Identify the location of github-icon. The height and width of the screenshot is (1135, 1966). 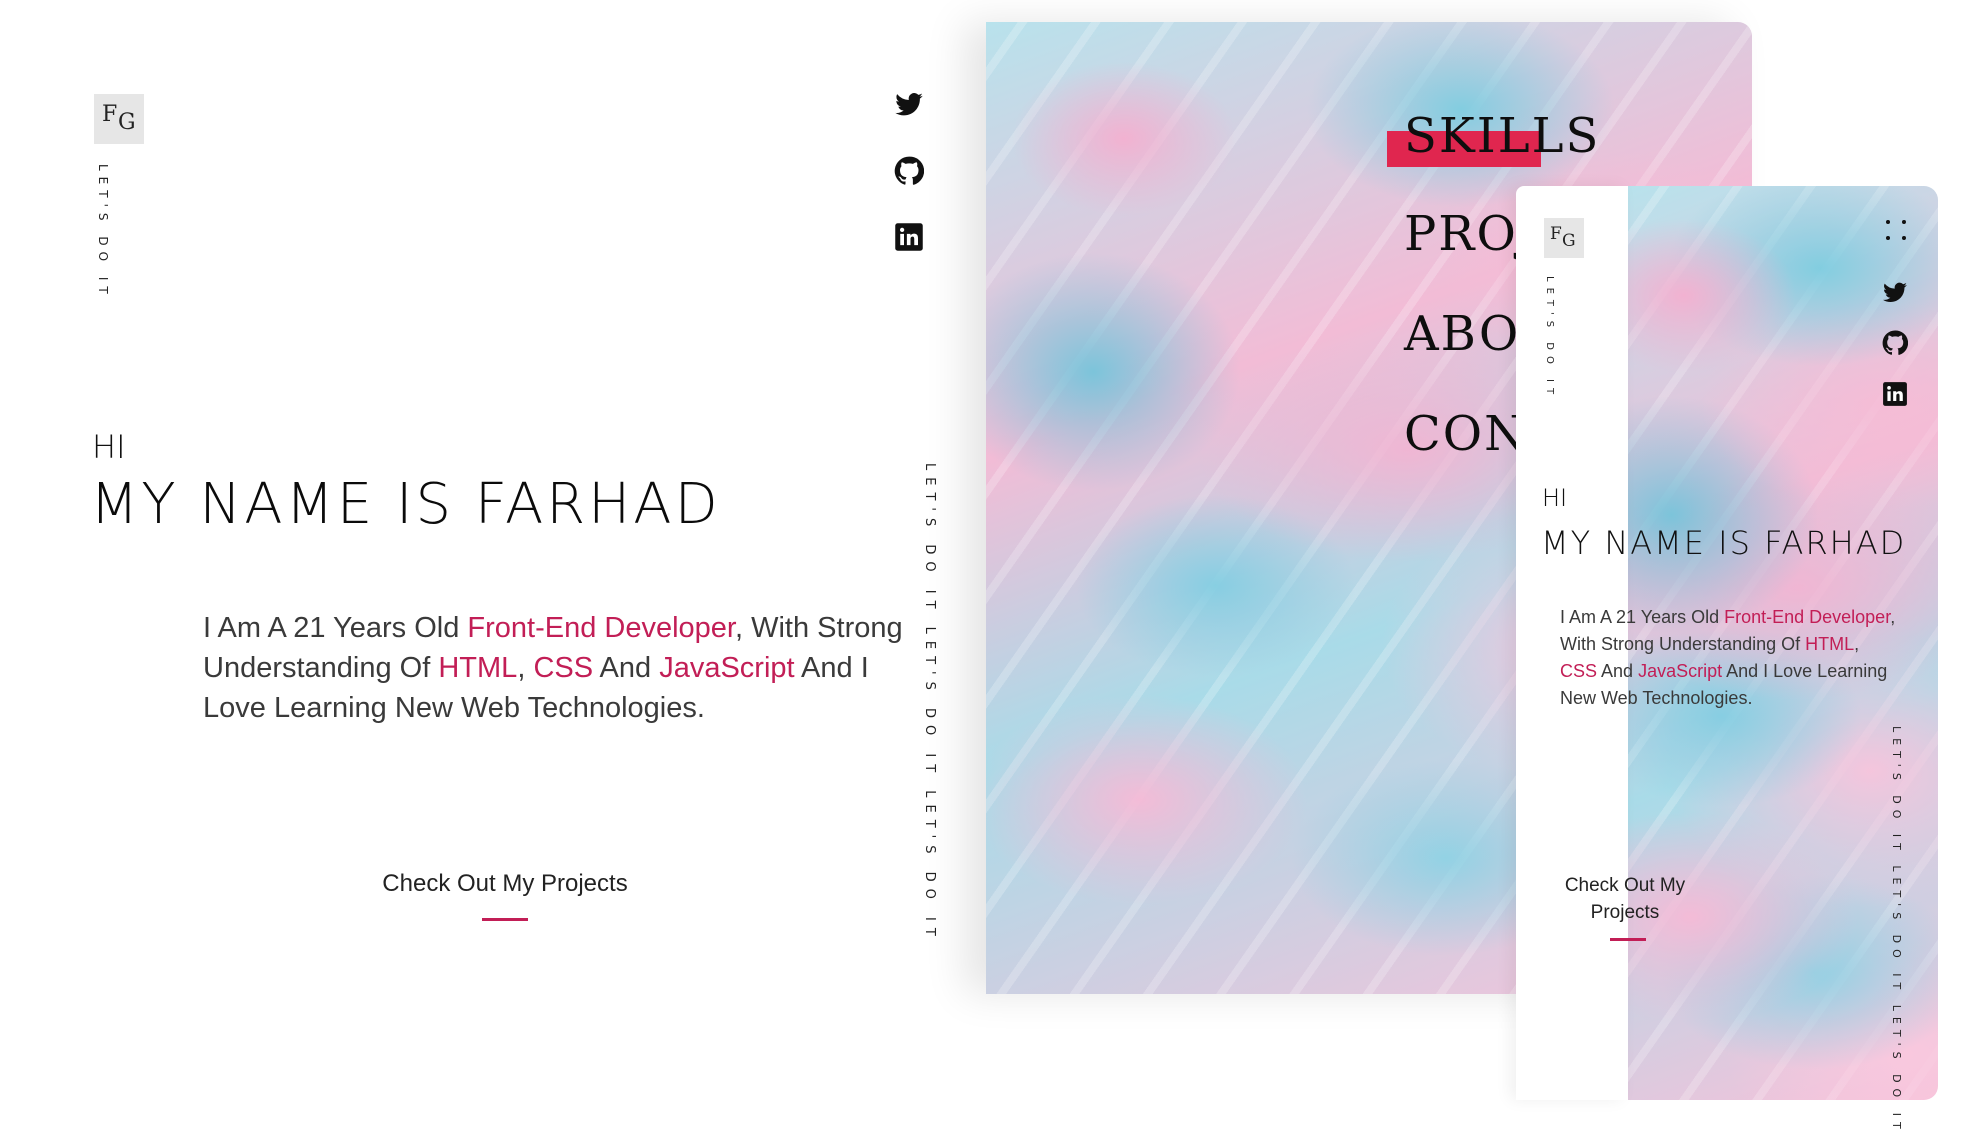
(909, 171).